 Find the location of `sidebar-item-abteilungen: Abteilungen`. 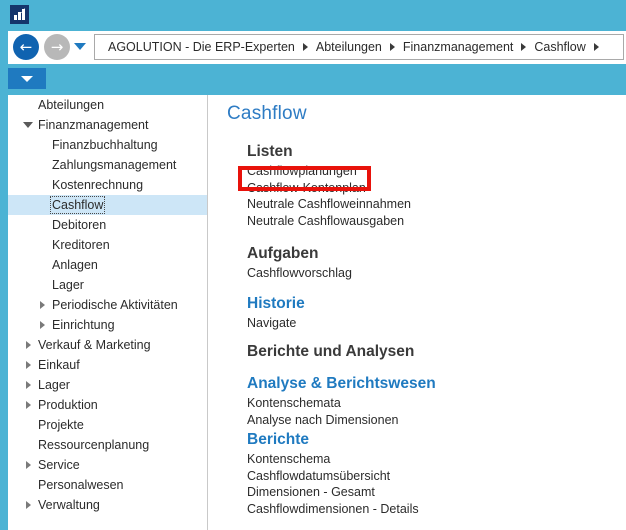

sidebar-item-abteilungen: Abteilungen is located at coordinates (107, 105).